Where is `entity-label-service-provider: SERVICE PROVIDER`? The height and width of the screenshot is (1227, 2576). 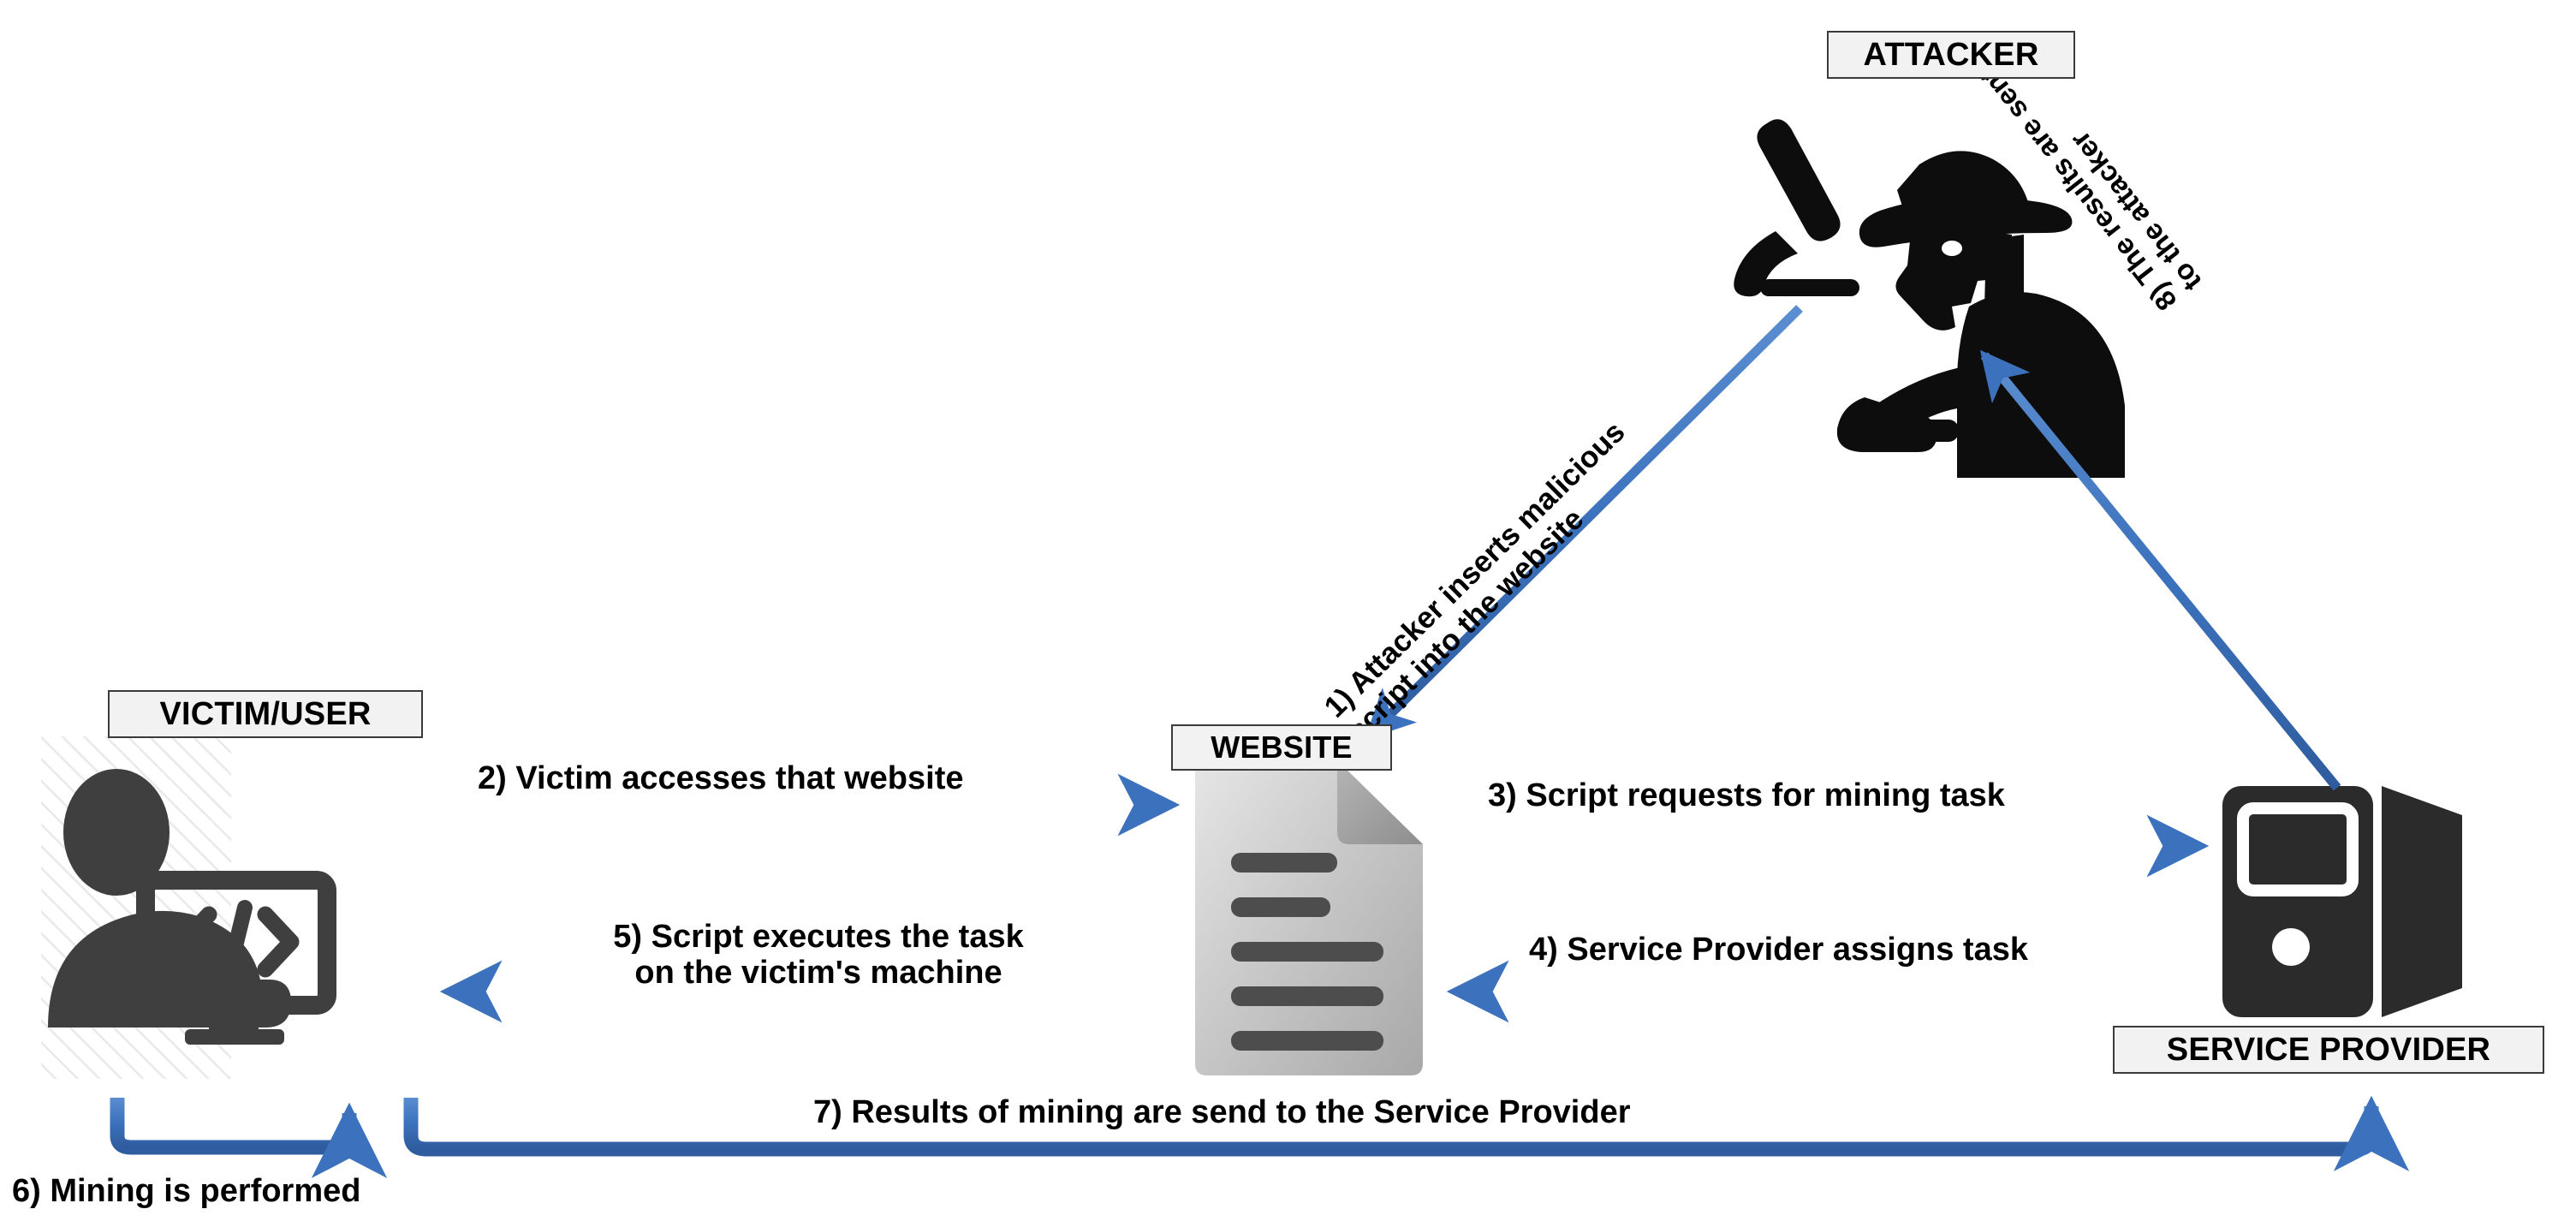
entity-label-service-provider: SERVICE PROVIDER is located at coordinates (2328, 1050).